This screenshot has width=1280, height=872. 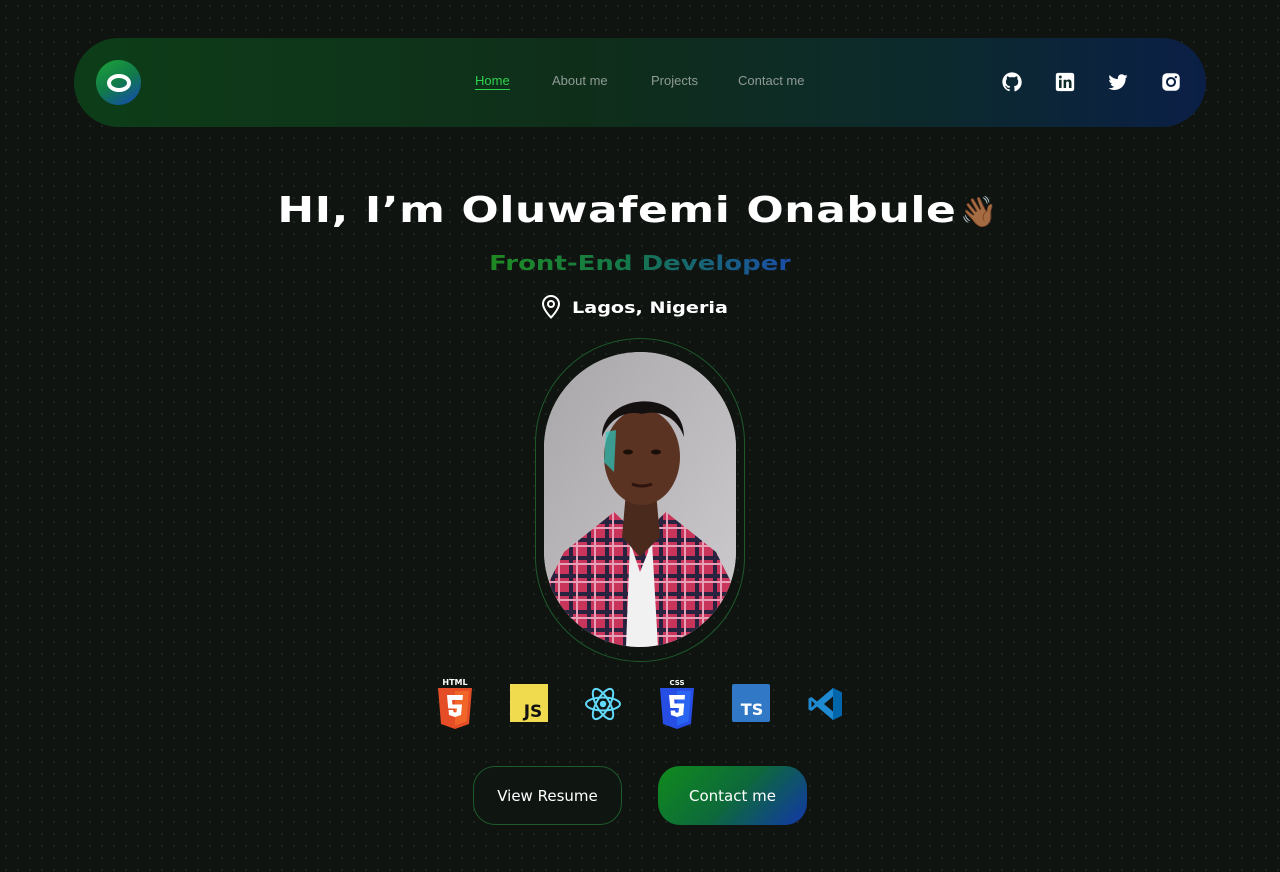 What do you see at coordinates (1171, 82) in the screenshot?
I see `instagram-icon` at bounding box center [1171, 82].